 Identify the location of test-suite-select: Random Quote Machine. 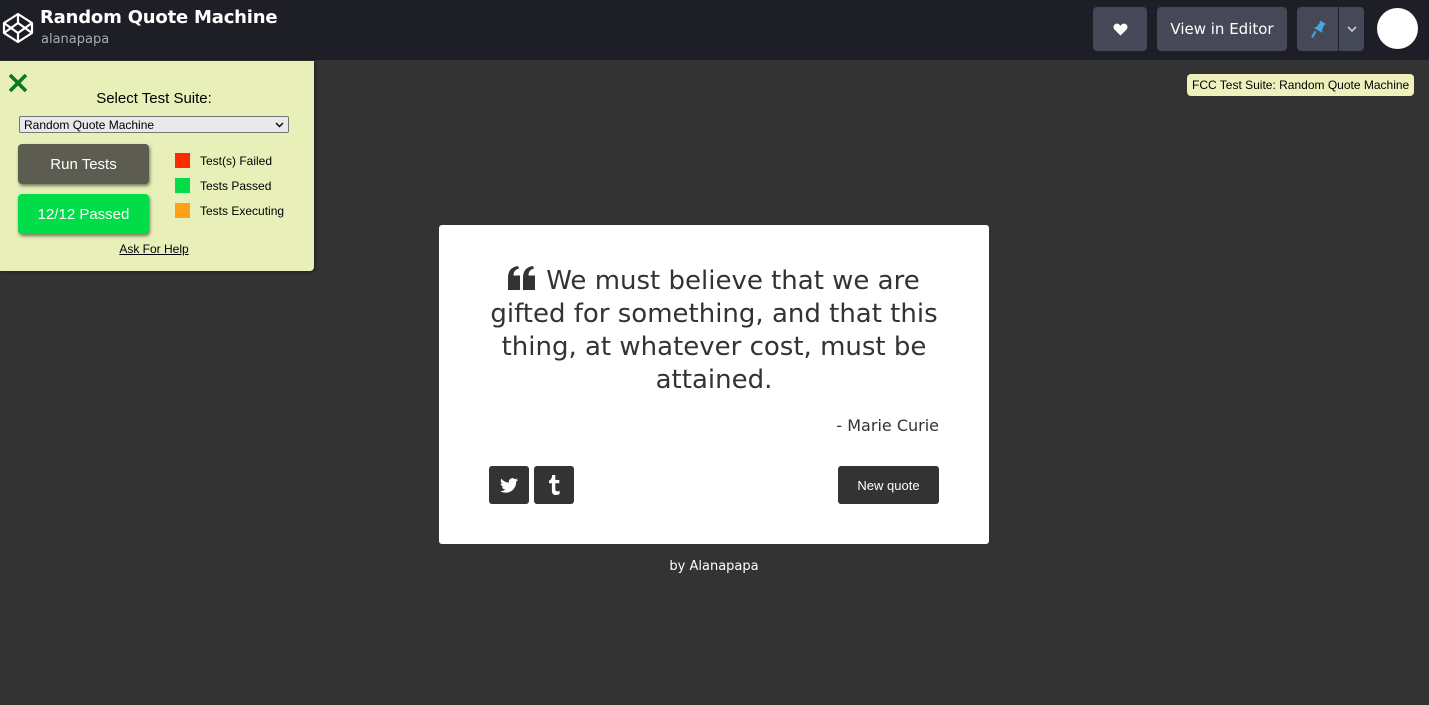
(154, 124).